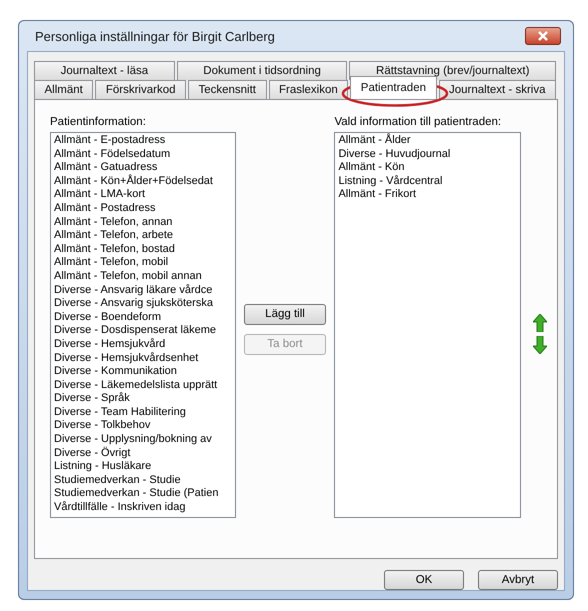  Describe the element at coordinates (143, 453) in the screenshot. I see `list-item: Diverse - Övrigt` at that location.